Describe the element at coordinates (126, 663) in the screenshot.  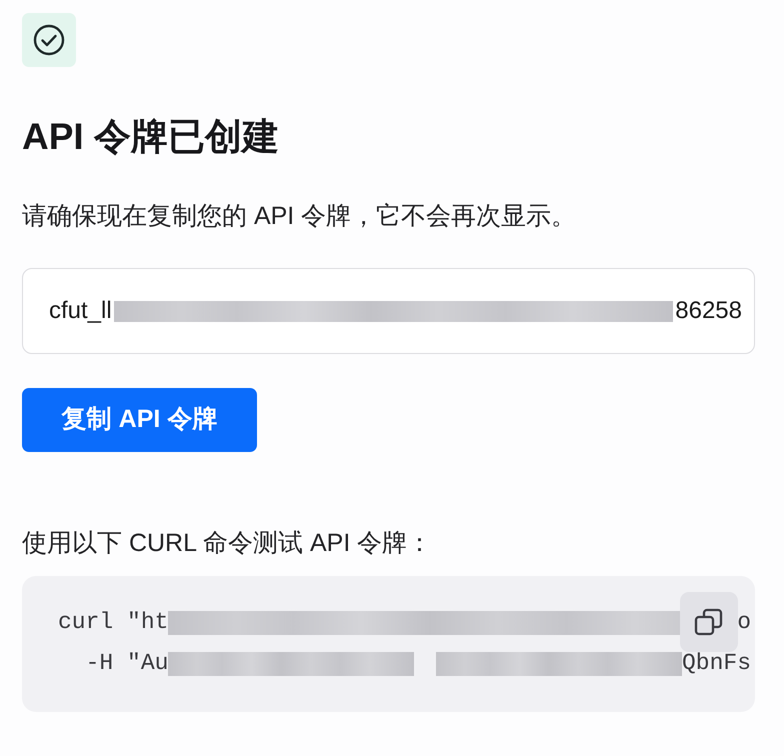
I see `code-text: -H "Au` at that location.